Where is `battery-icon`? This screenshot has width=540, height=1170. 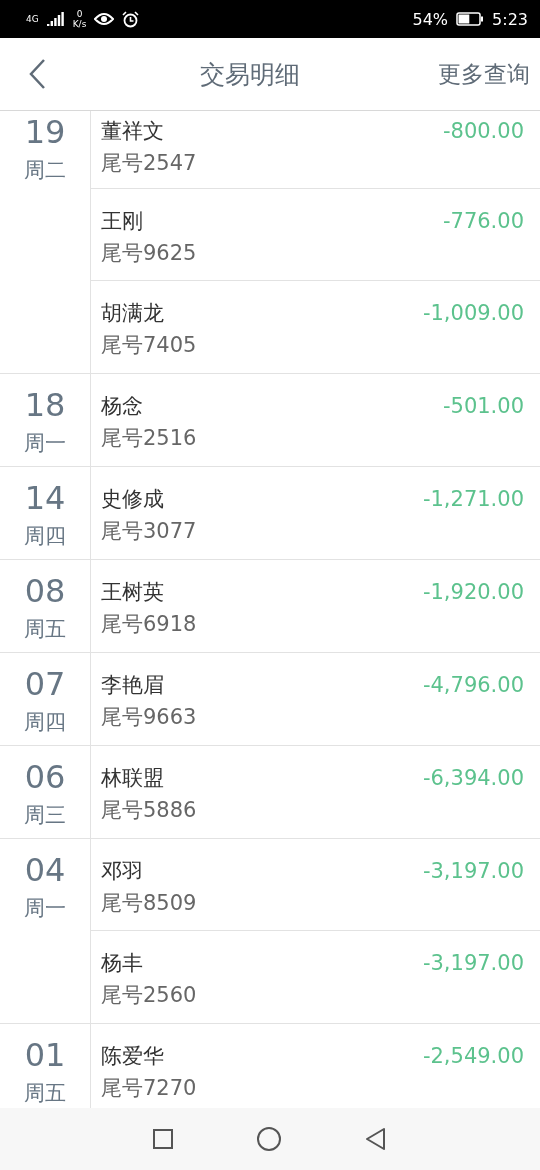
battery-icon is located at coordinates (470, 19).